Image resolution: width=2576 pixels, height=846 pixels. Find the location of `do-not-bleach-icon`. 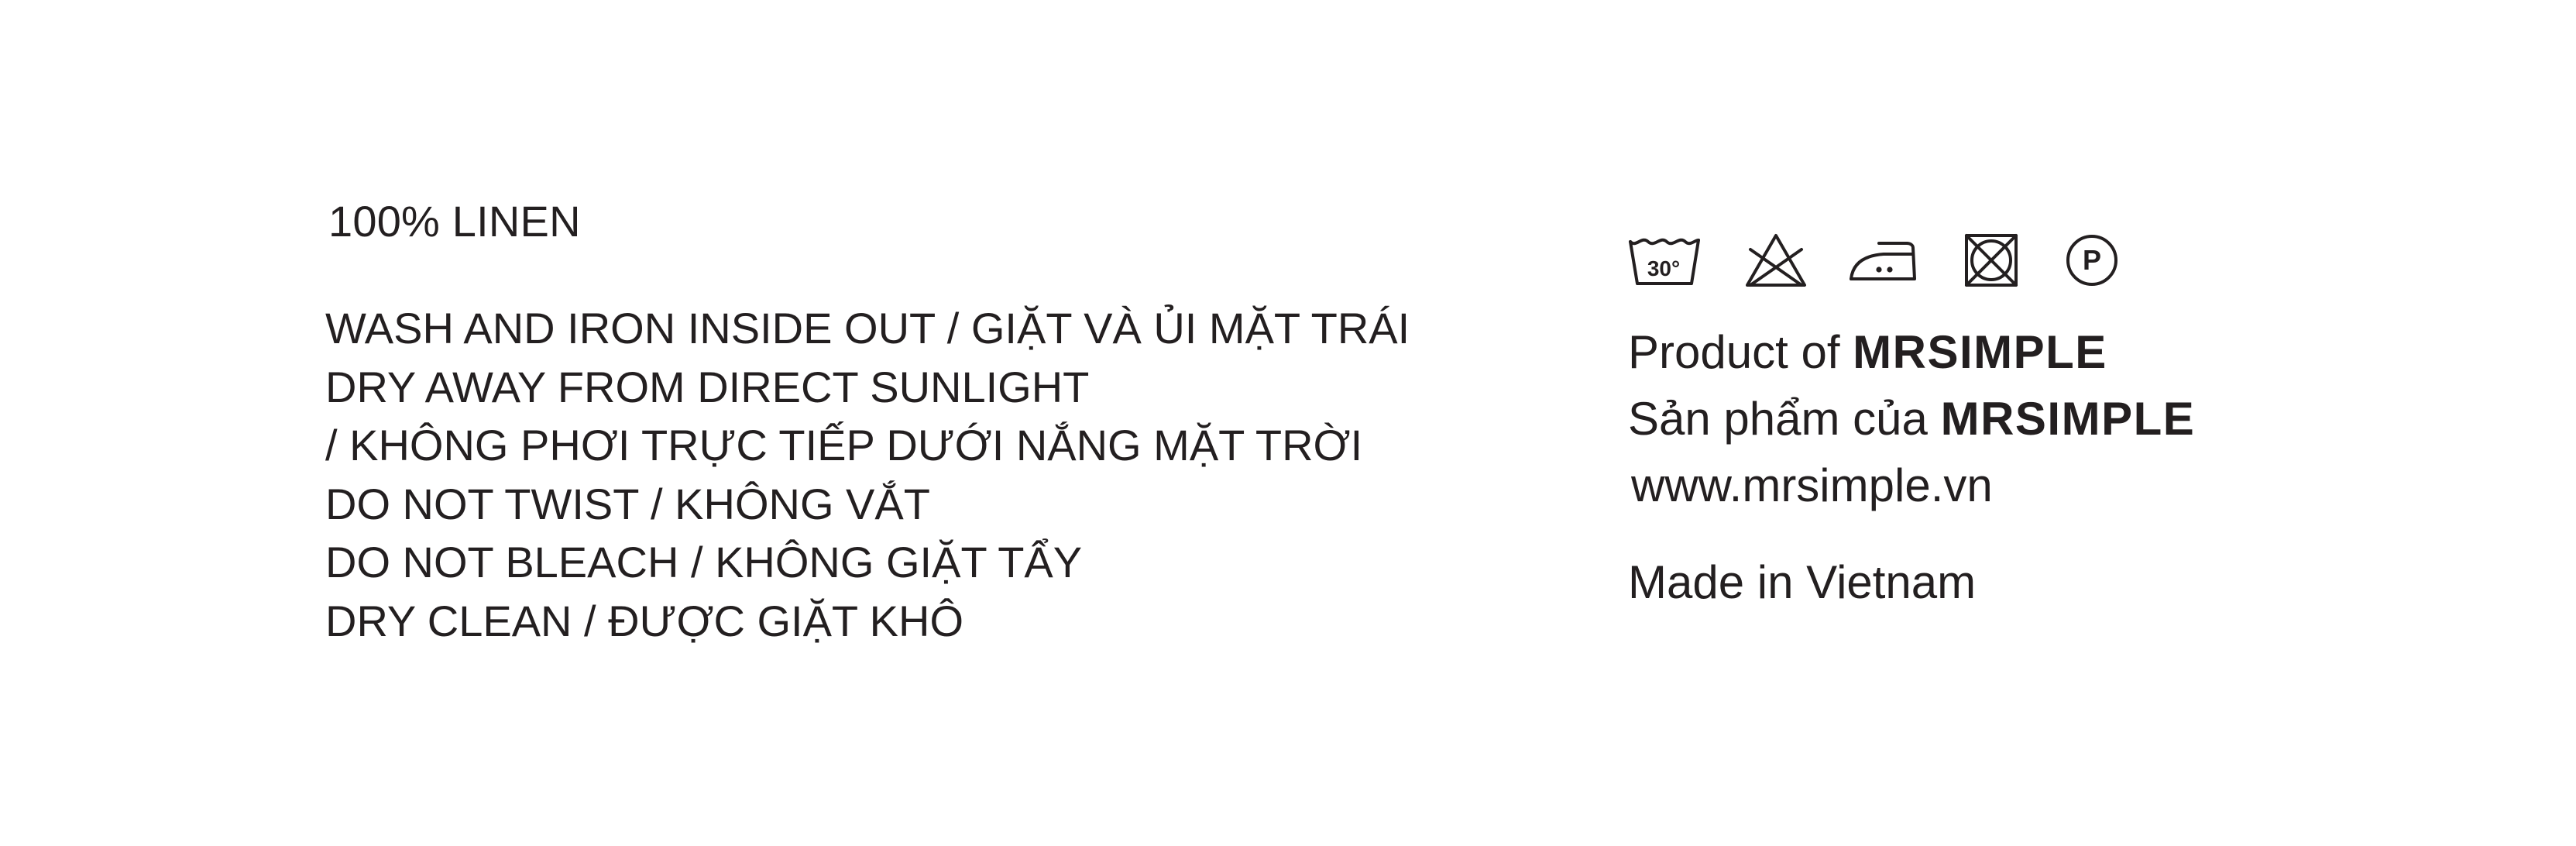

do-not-bleach-icon is located at coordinates (1776, 261).